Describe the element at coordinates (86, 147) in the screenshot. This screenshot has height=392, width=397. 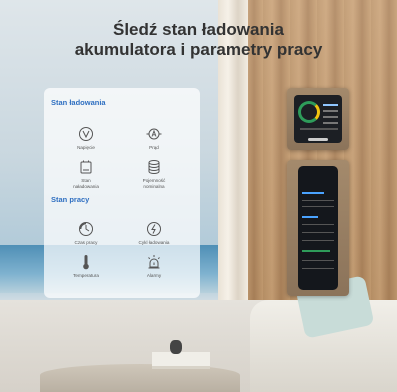
I see `voltage-label: Napięcie` at that location.